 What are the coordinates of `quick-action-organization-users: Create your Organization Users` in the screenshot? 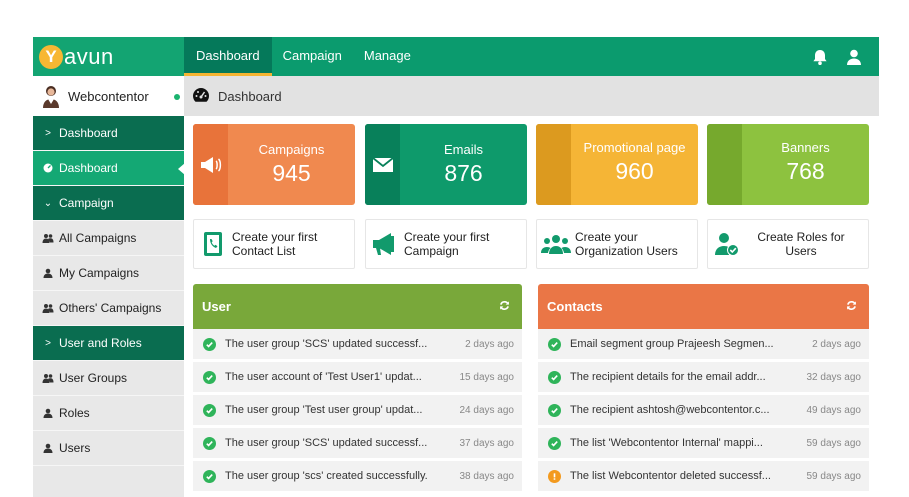 It's located at (617, 244).